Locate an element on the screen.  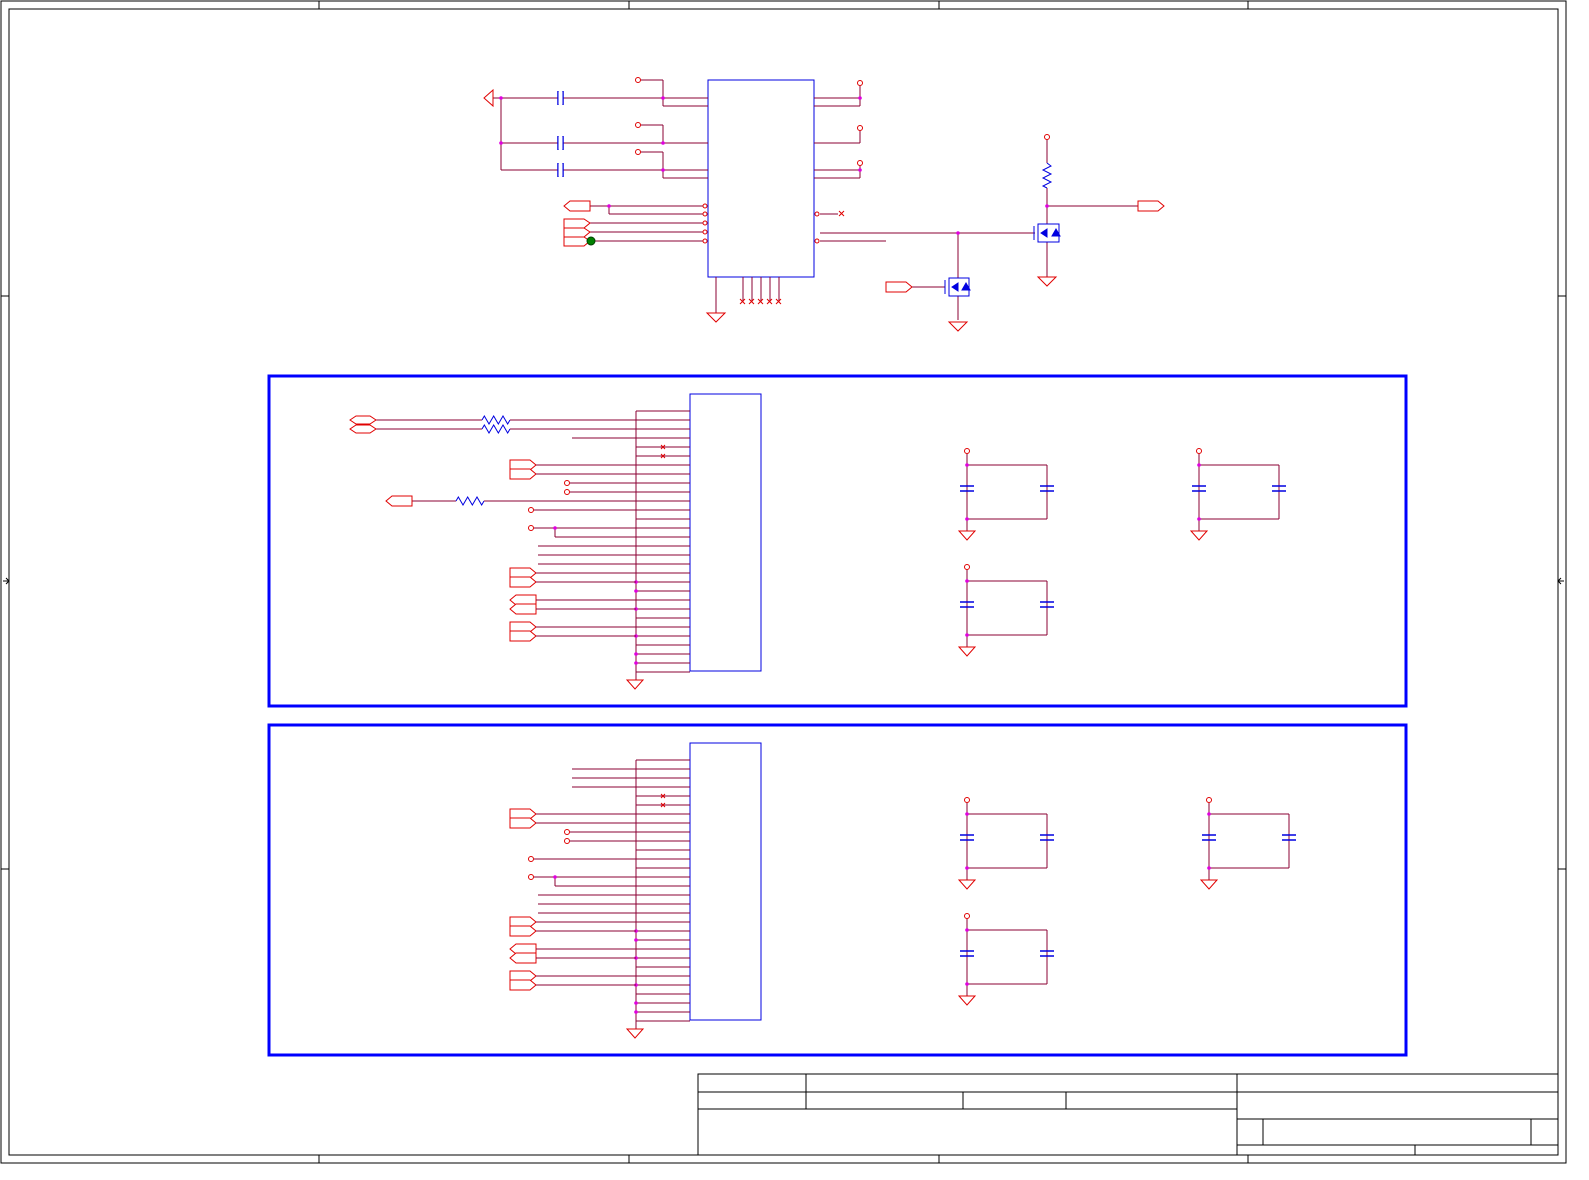
probe-marker is located at coordinates (591, 241).